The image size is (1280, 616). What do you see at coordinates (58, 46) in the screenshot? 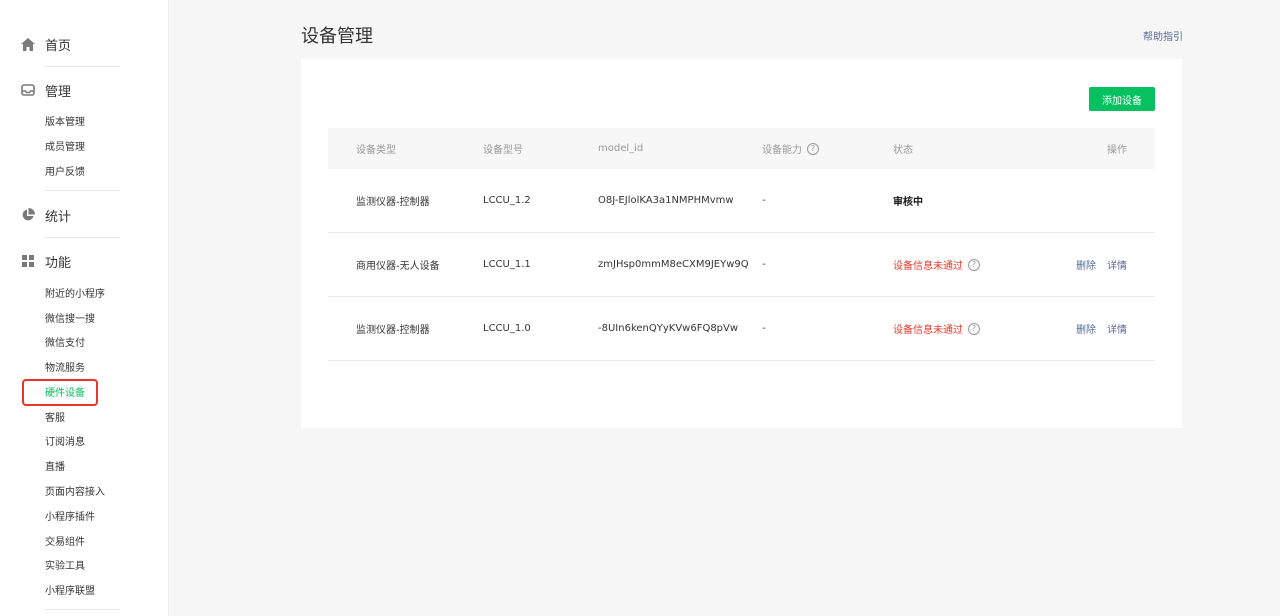
I see `sidebar-item-label: 首页` at bounding box center [58, 46].